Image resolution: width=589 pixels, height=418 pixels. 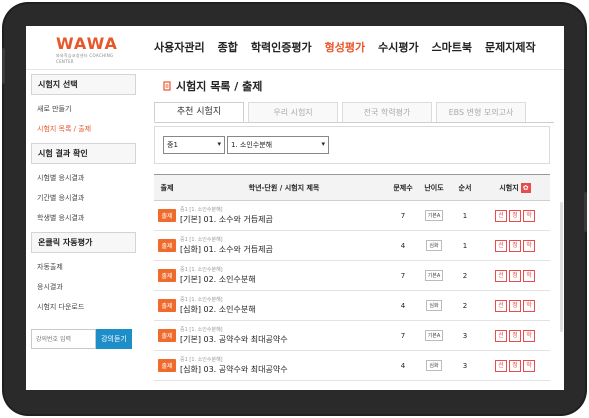 I want to click on table-row: 출제 중1 [1. 소인수분해] [심화] 02. 소인수분해 4 심화 2 선 정 학, so click(x=352, y=305).